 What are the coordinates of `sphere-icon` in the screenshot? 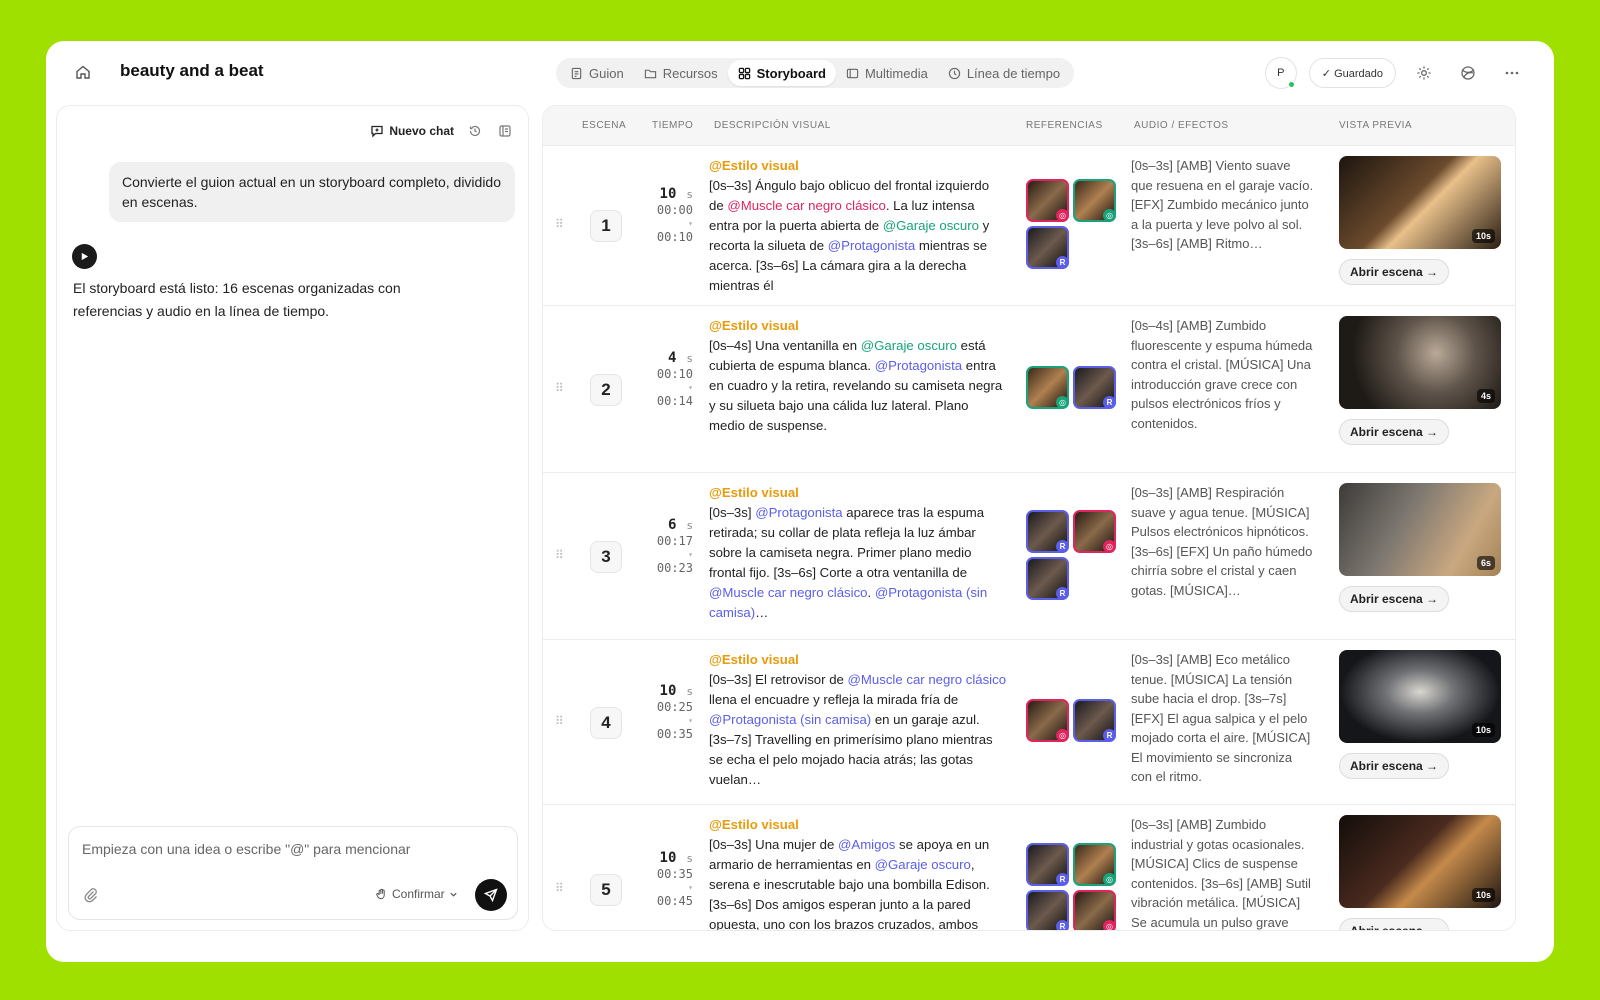 It's located at (1468, 73).